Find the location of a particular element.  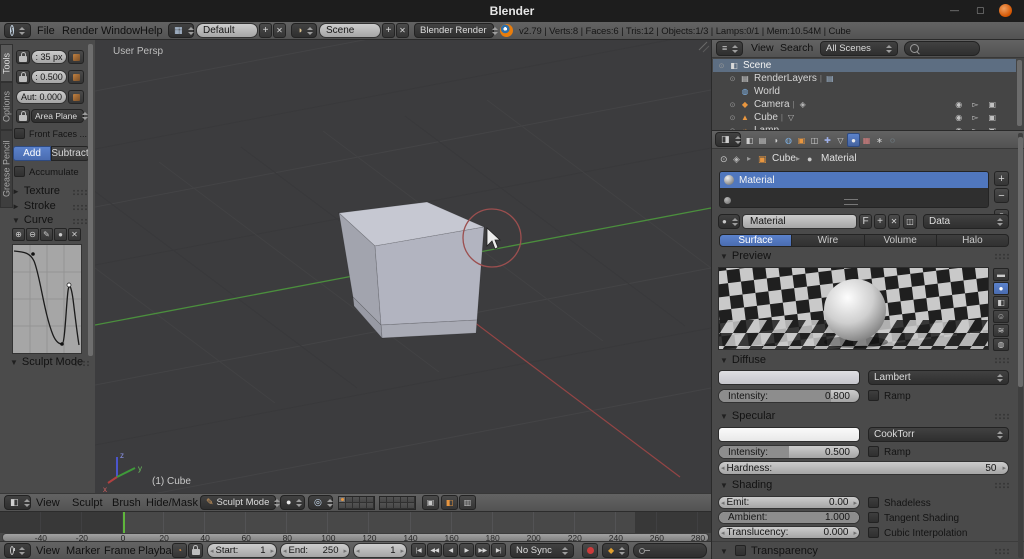

properties-tab-material: ● is located at coordinates (853, 140).